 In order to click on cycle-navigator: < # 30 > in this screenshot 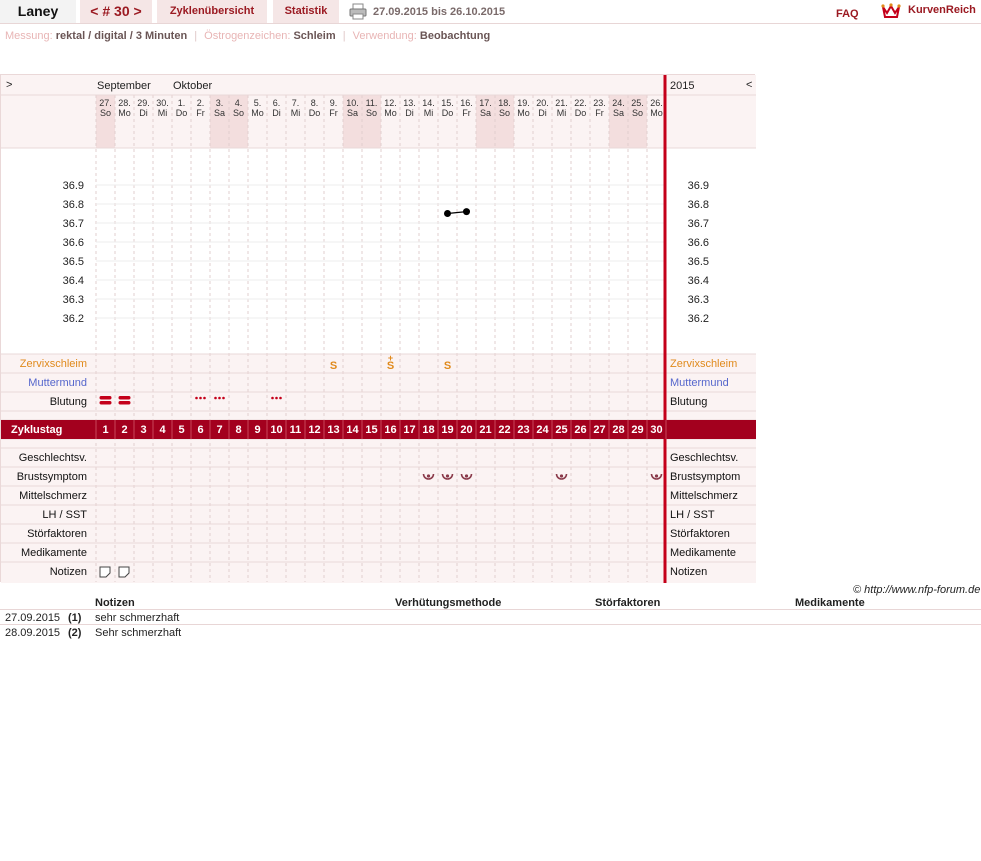, I will do `click(116, 11)`.